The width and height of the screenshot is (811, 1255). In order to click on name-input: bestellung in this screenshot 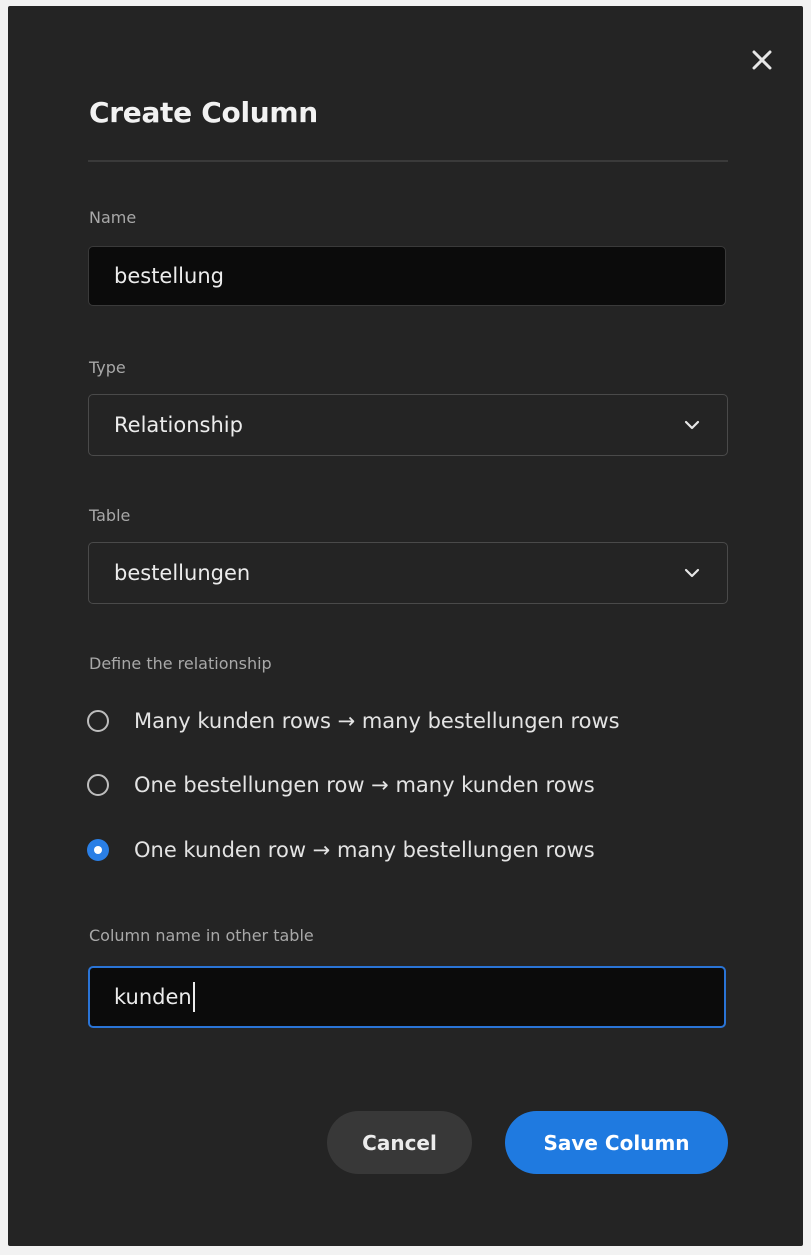, I will do `click(407, 276)`.